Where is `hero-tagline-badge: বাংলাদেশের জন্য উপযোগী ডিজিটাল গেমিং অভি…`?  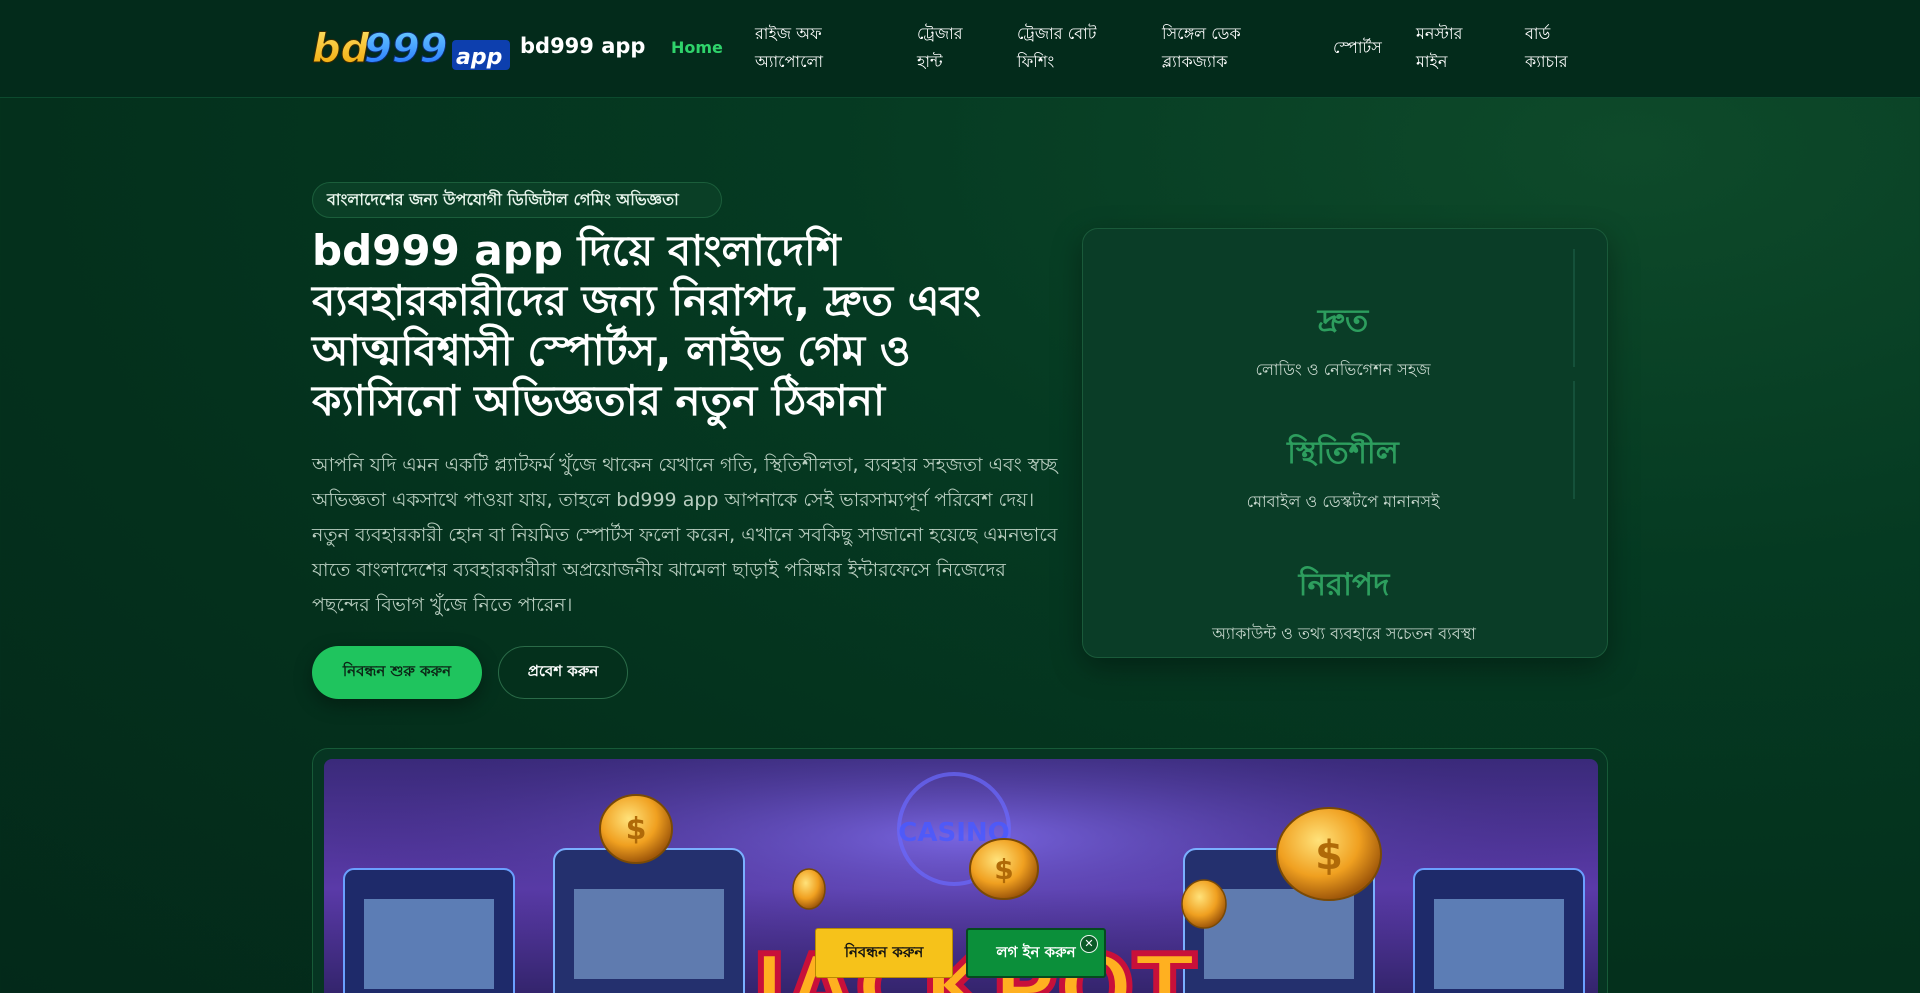 hero-tagline-badge: বাংলাদেশের জন্য উপযোগী ডিজিটাল গেমিং অভি… is located at coordinates (517, 200).